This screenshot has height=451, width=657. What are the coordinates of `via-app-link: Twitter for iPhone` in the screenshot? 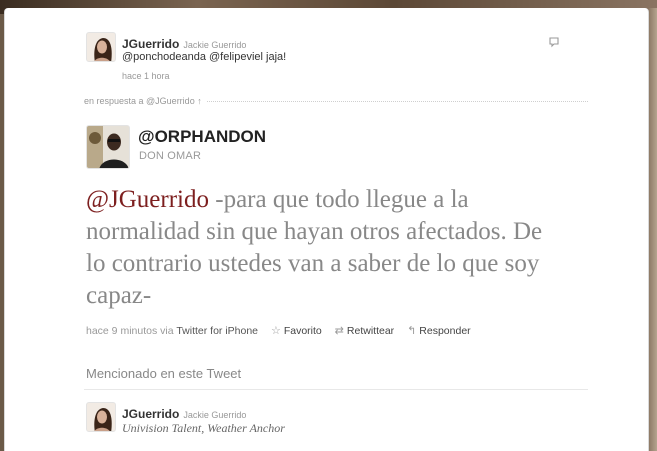 It's located at (217, 331).